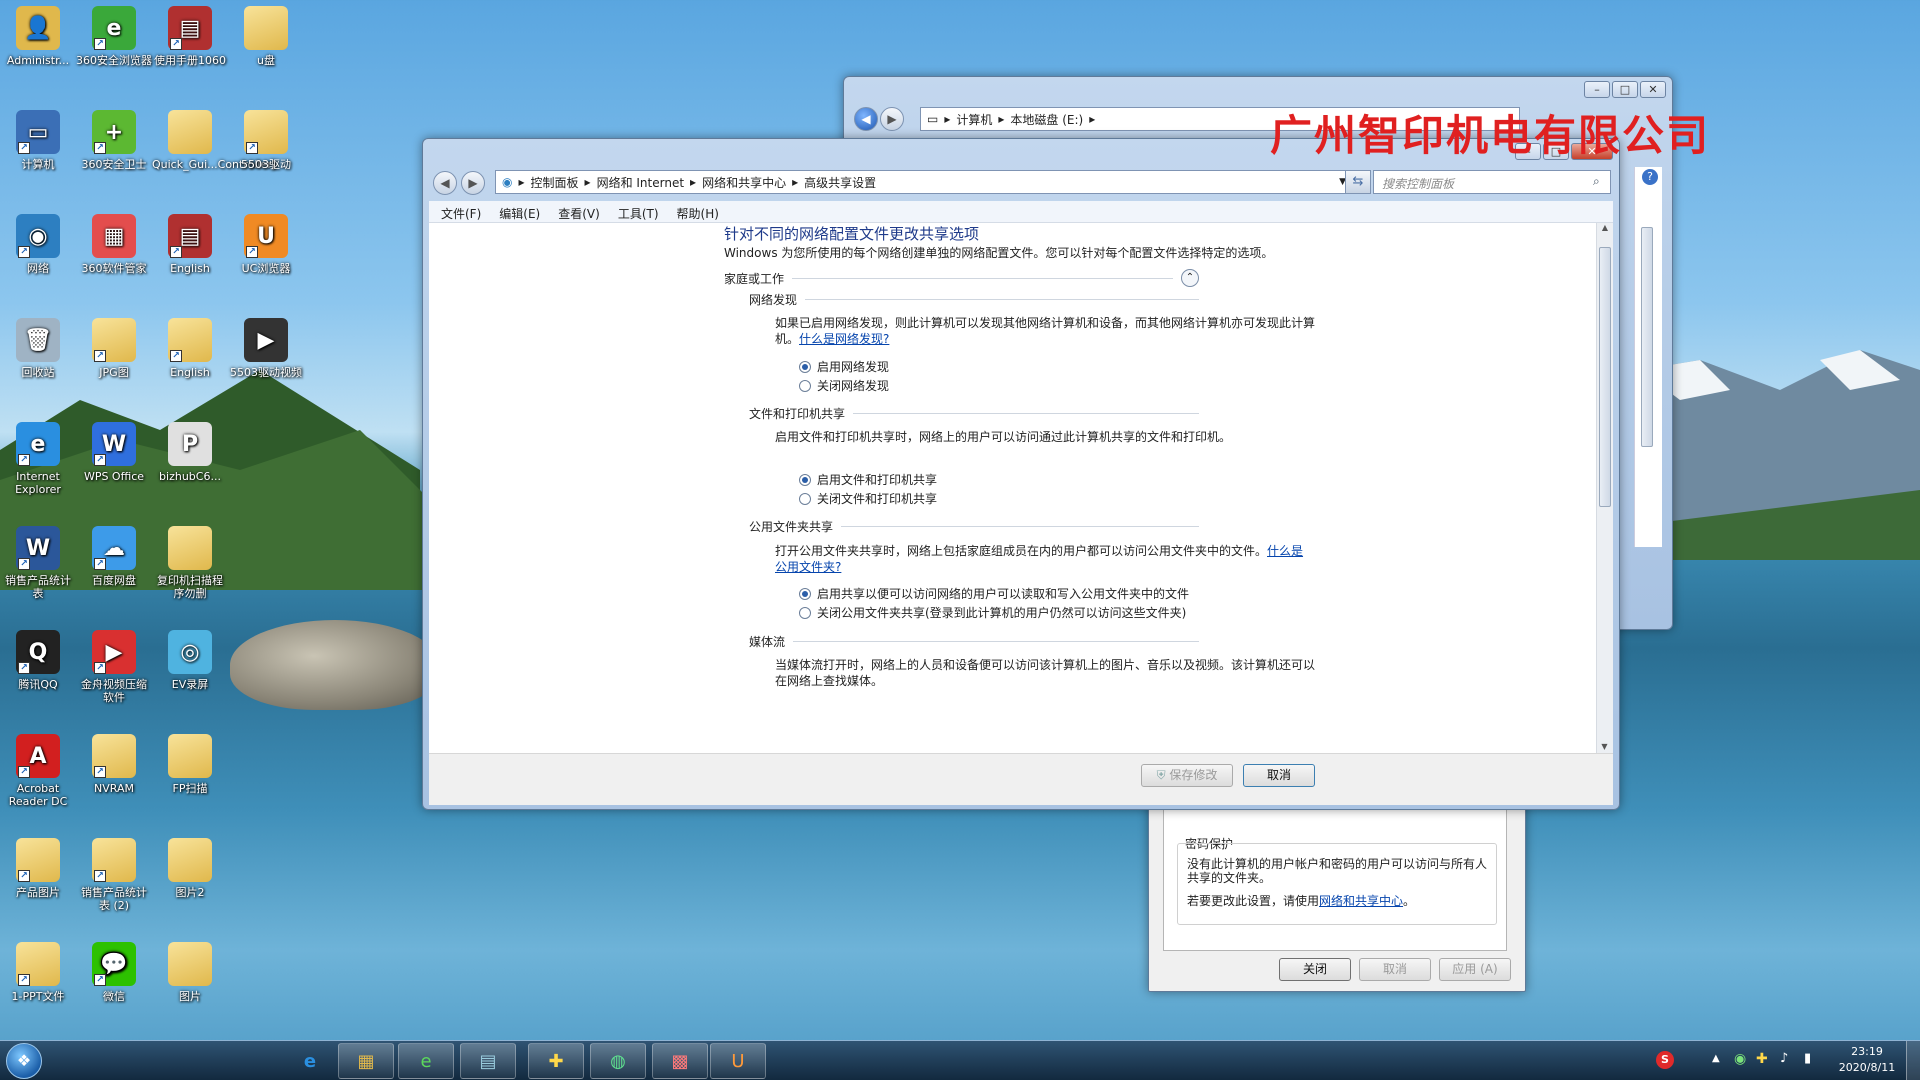 Image resolution: width=1920 pixels, height=1080 pixels. What do you see at coordinates (1279, 775) in the screenshot?
I see `cancel-button: 取消` at bounding box center [1279, 775].